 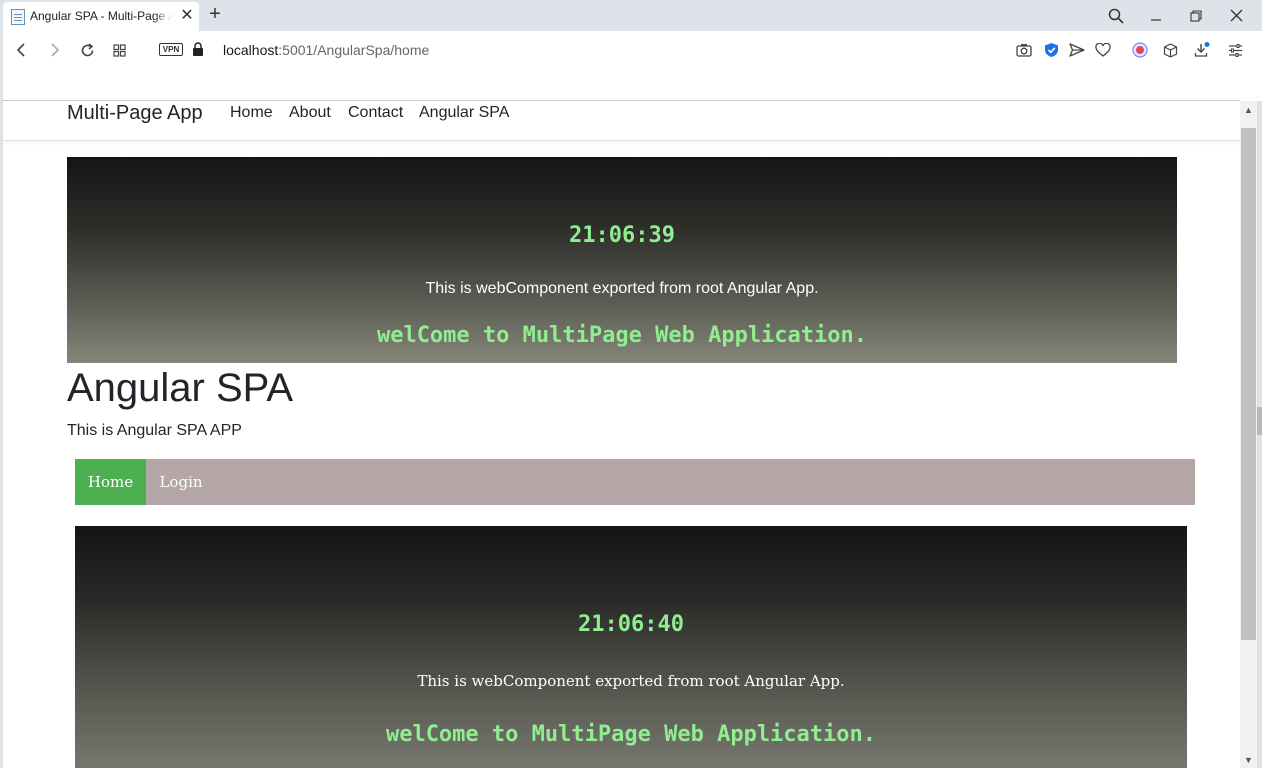 I want to click on scrollbar-thumb, so click(x=1248, y=384).